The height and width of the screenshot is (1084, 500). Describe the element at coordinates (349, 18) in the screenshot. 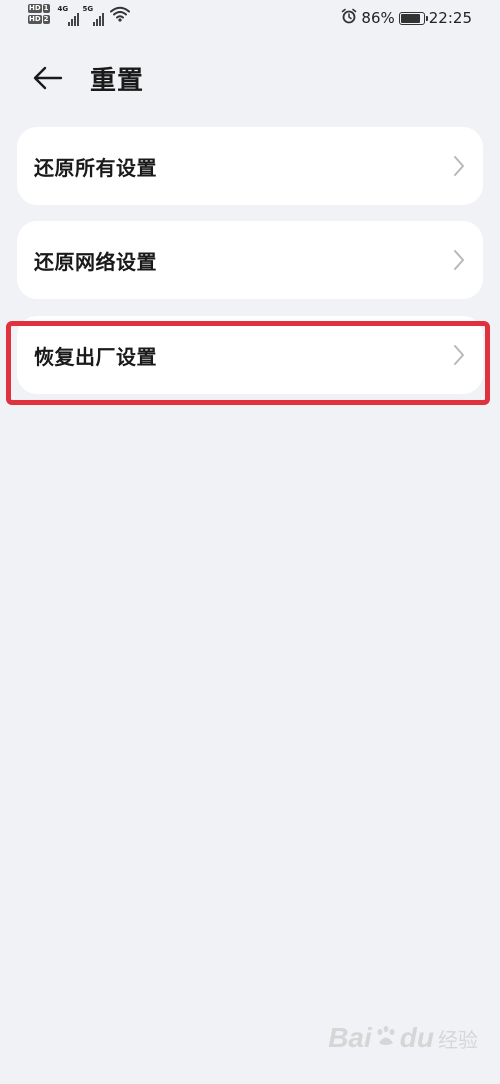

I see `alarm-icon` at that location.